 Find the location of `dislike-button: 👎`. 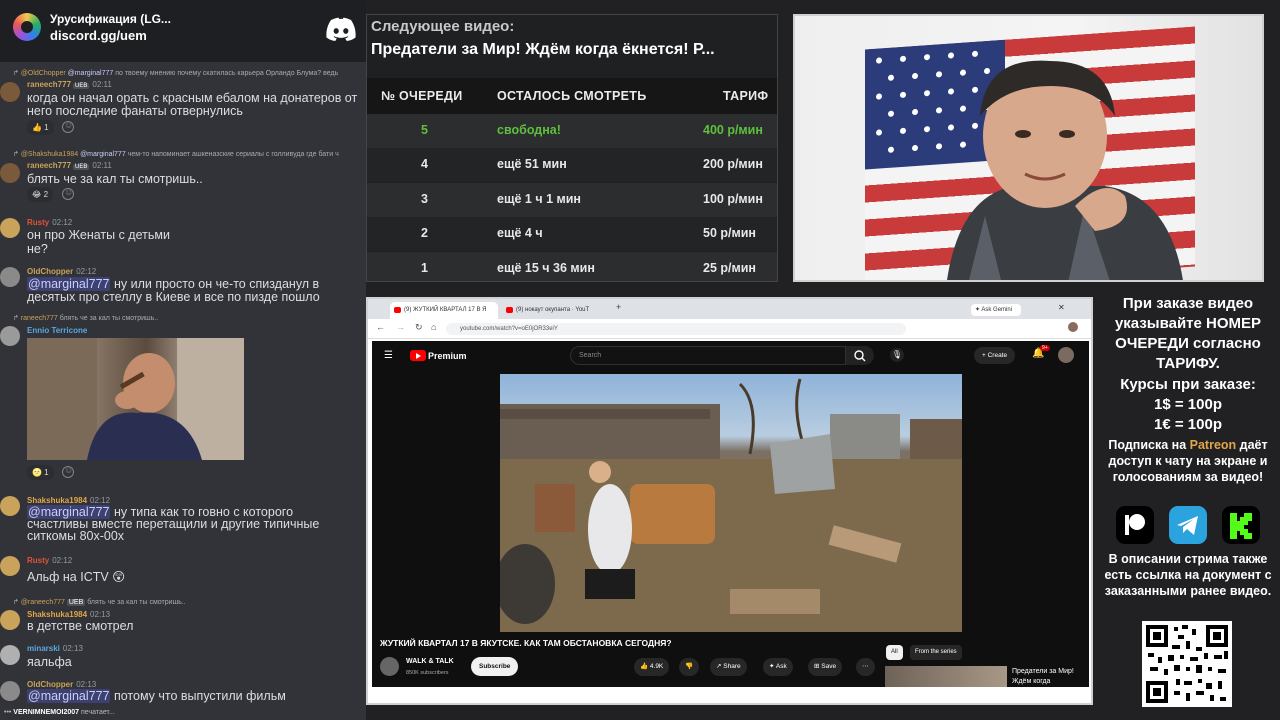

dislike-button: 👎 is located at coordinates (689, 667).